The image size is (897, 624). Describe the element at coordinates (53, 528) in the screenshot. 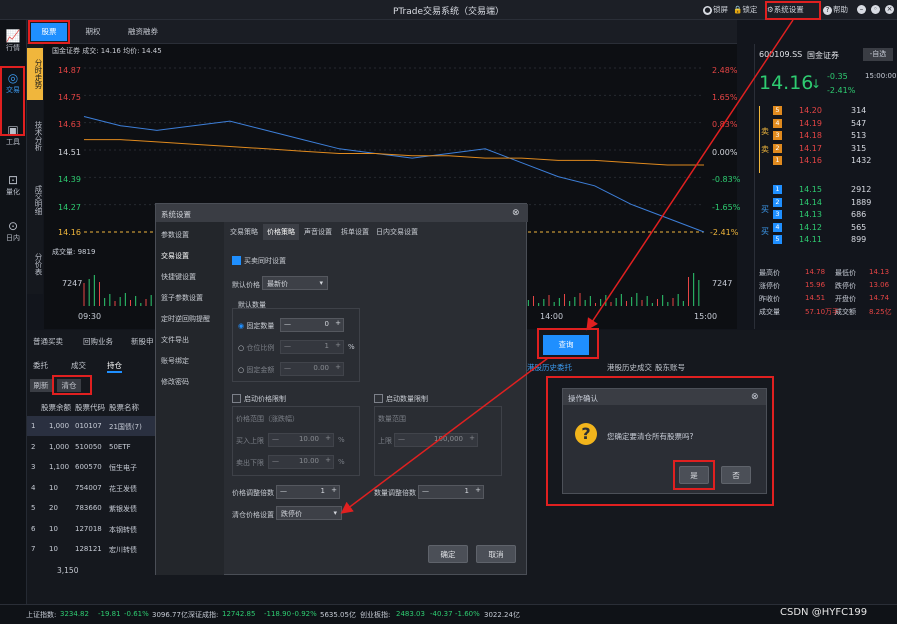

I see `table-cell: 10` at that location.